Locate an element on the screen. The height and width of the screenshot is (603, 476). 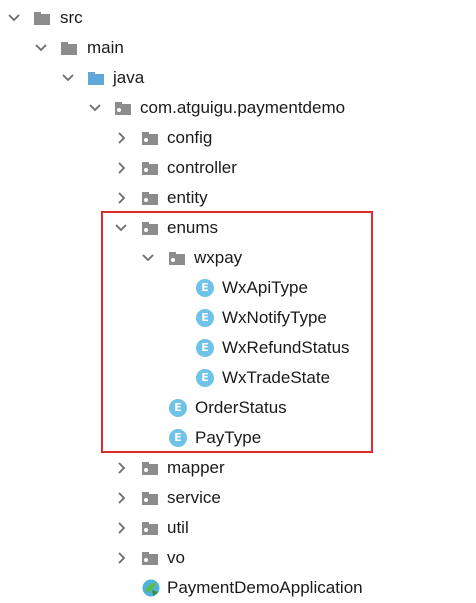
tree-item-orderstatus: E OrderStatus is located at coordinates (238, 408).